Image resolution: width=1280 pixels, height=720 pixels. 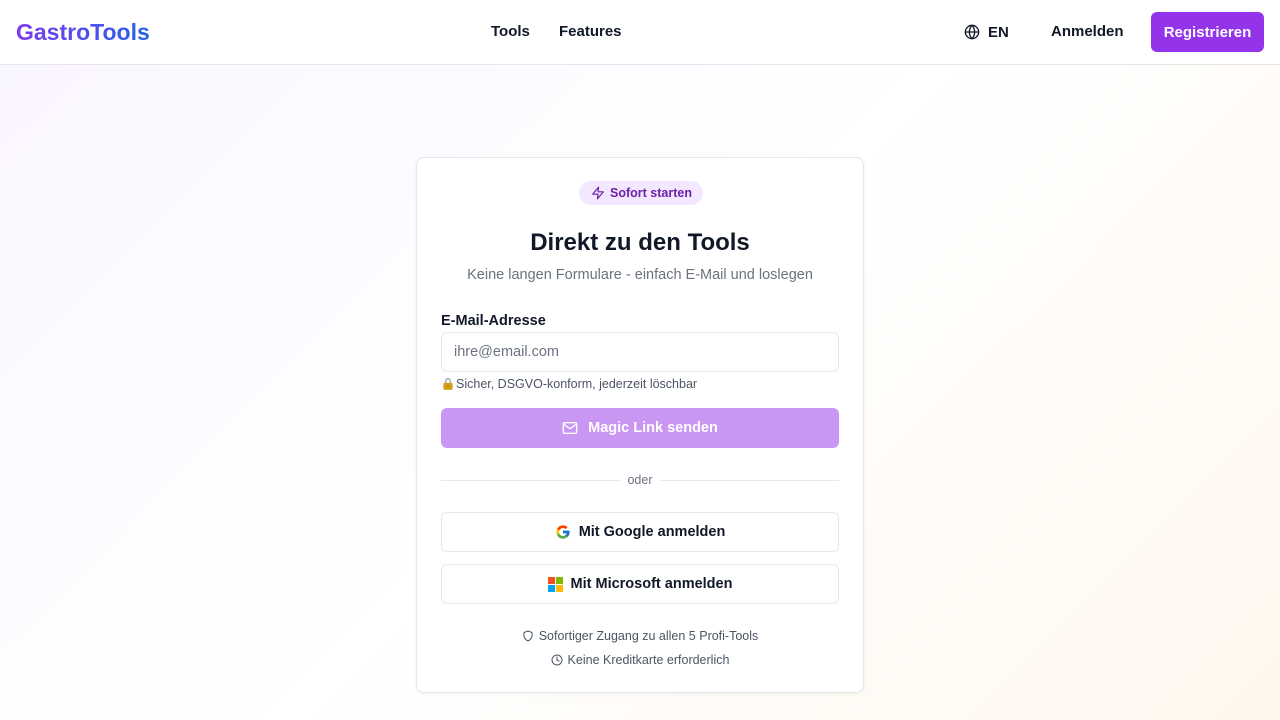 What do you see at coordinates (598, 193) in the screenshot?
I see `lightning-icon` at bounding box center [598, 193].